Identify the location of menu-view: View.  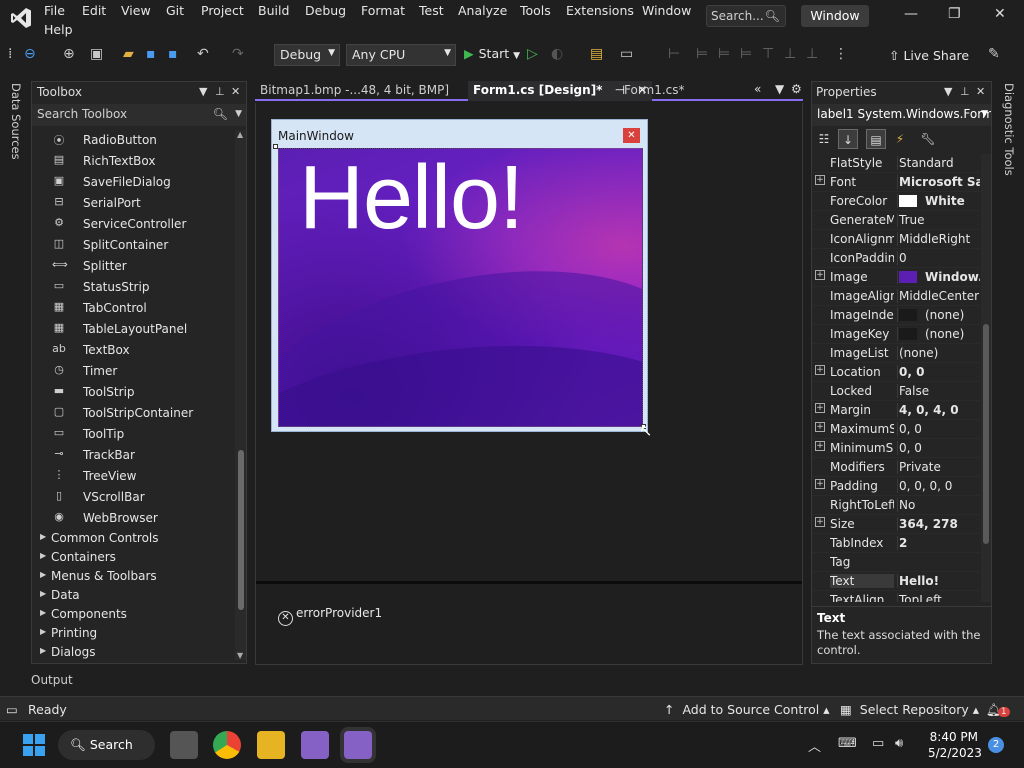
(136, 10).